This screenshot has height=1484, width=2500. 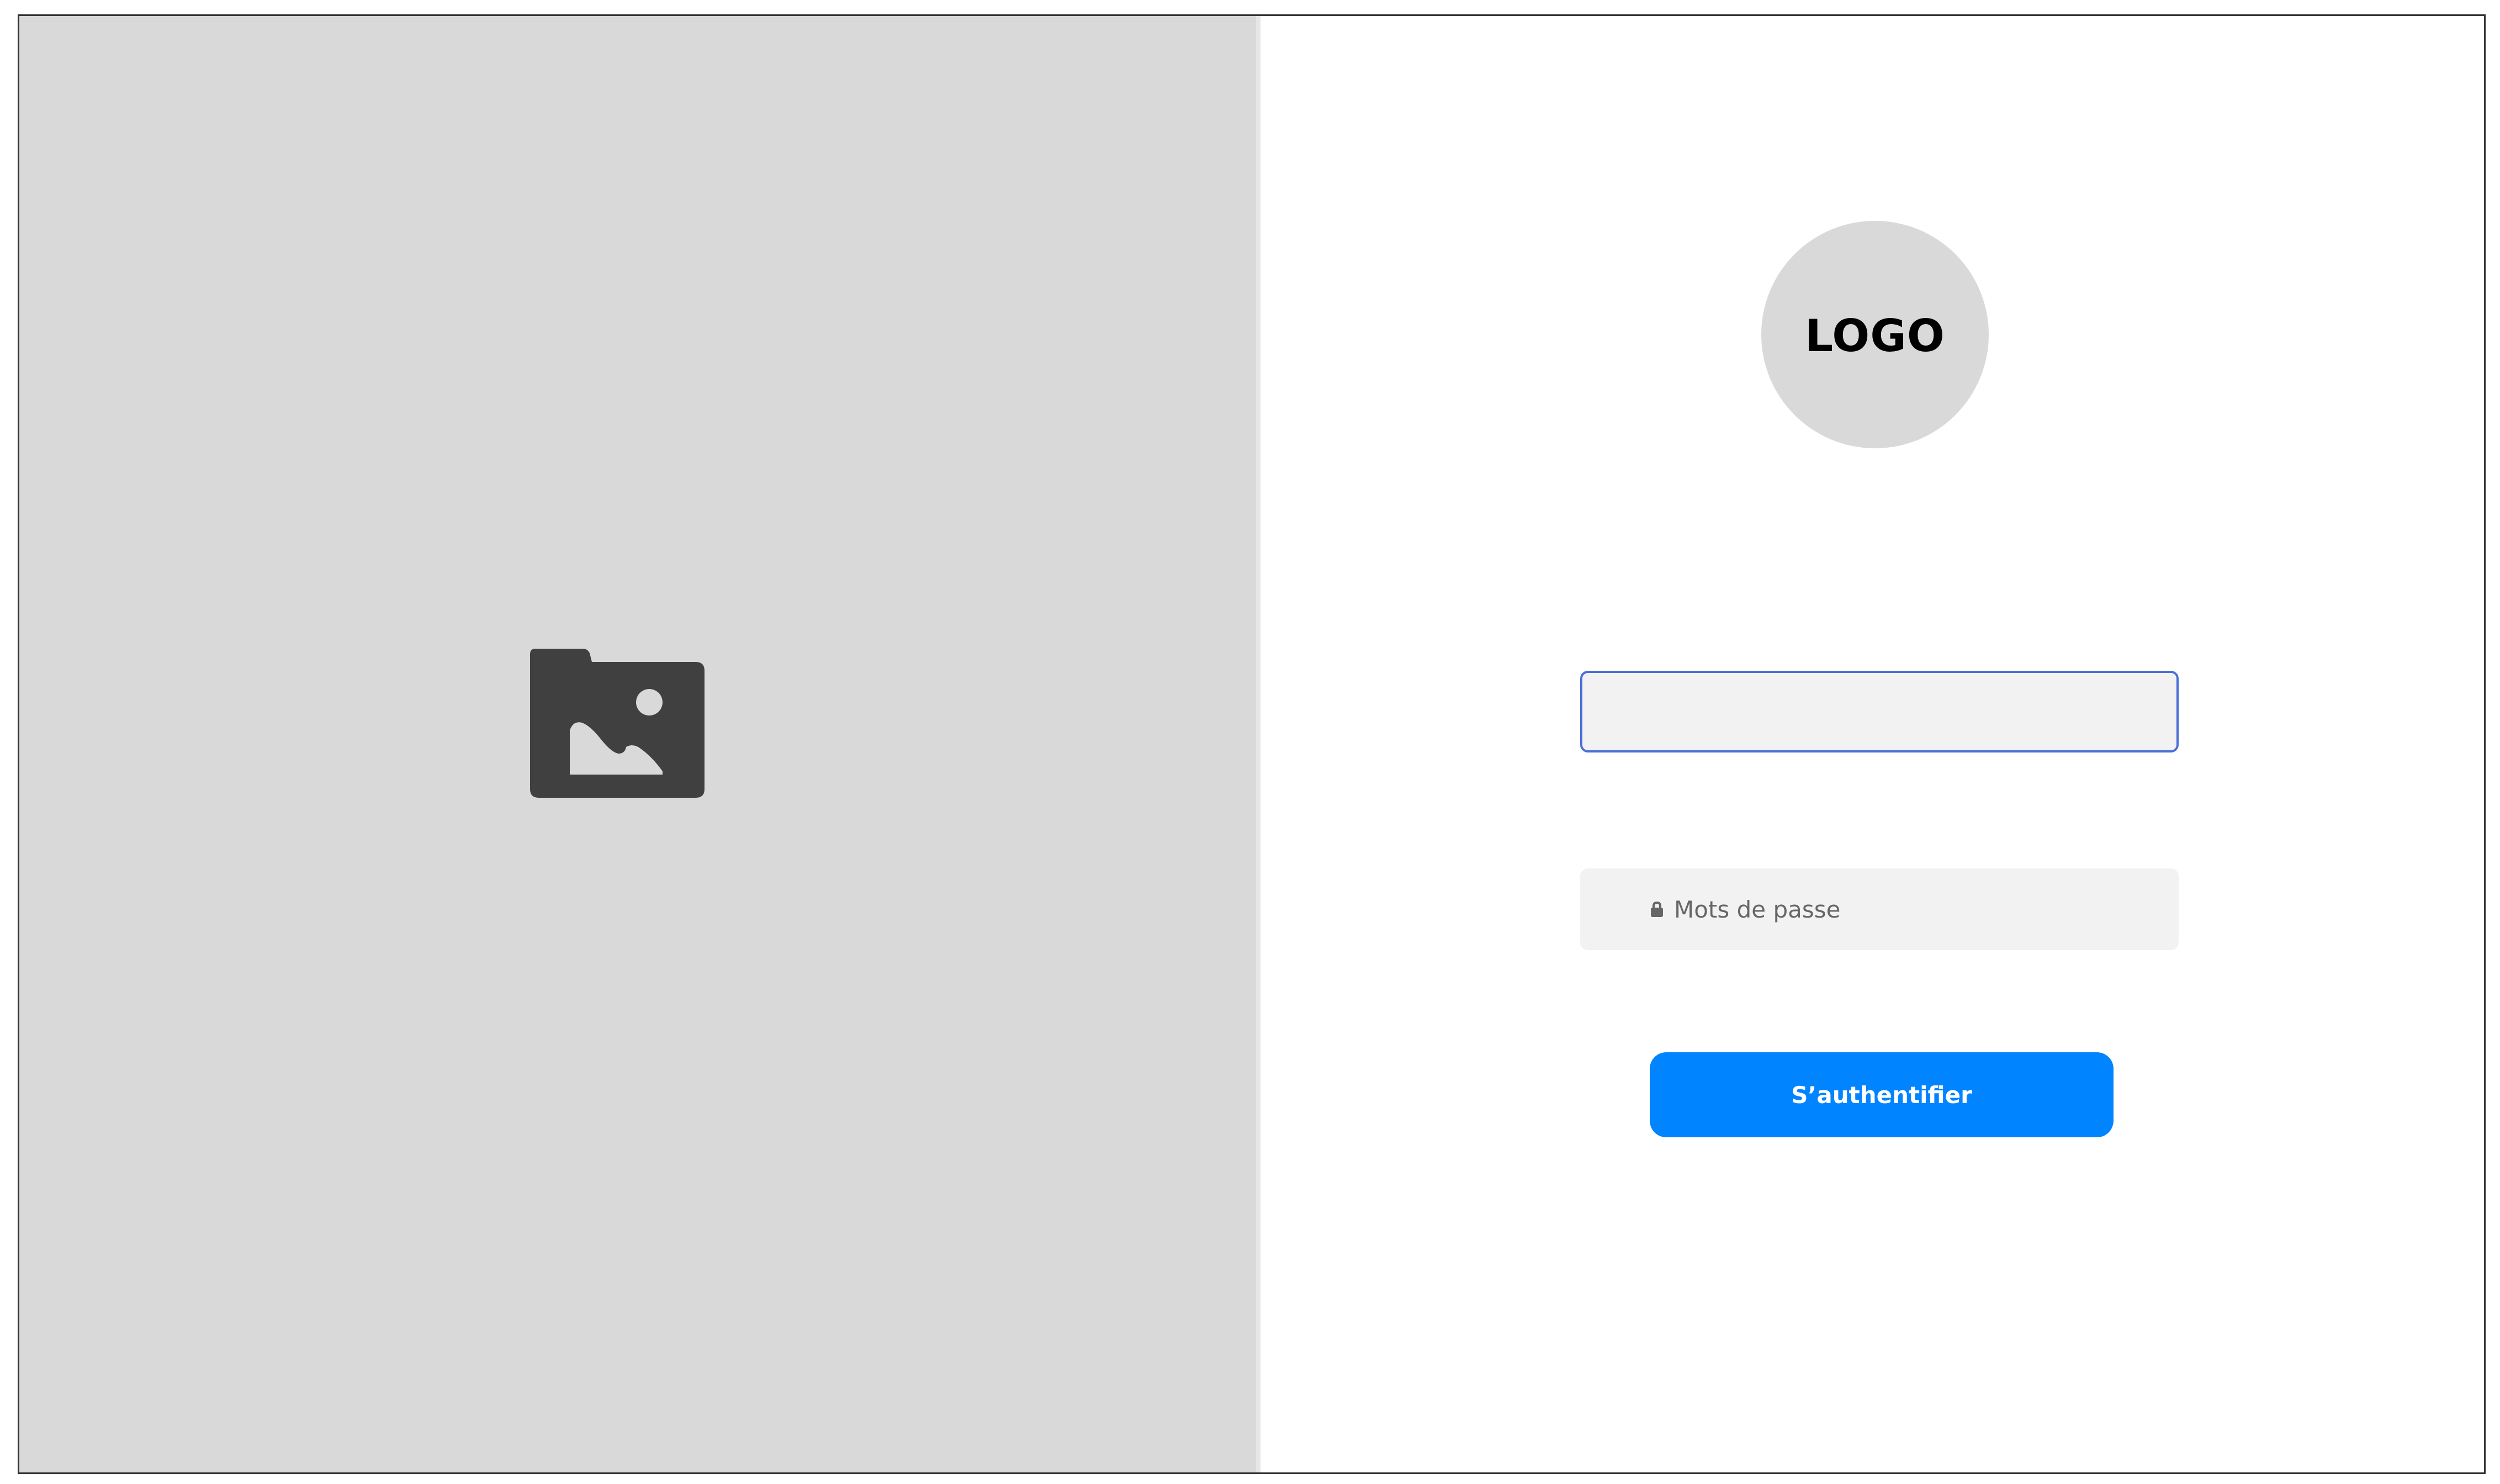 I want to click on lock-icon, so click(x=1657, y=909).